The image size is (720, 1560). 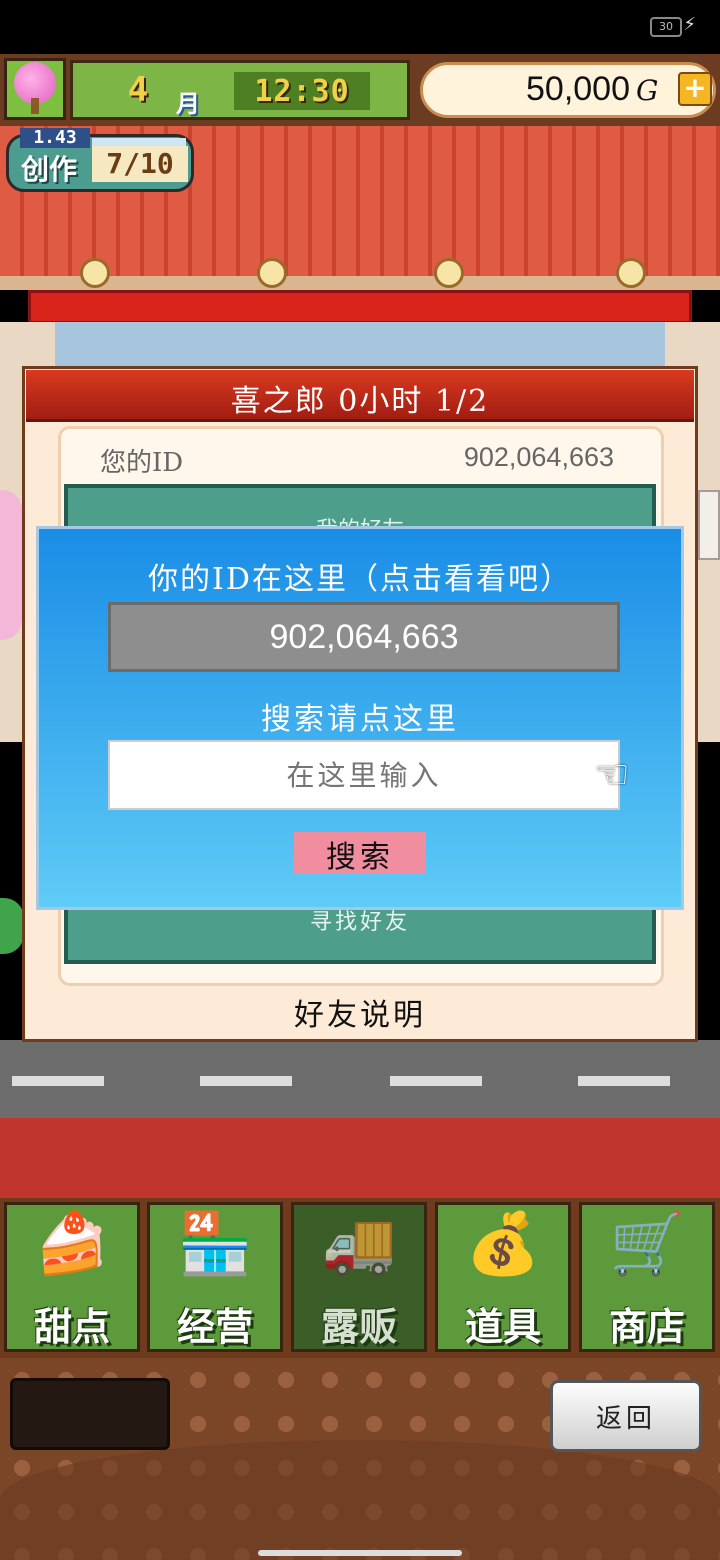 What do you see at coordinates (188, 104) in the screenshot?
I see `month-unit: 月` at bounding box center [188, 104].